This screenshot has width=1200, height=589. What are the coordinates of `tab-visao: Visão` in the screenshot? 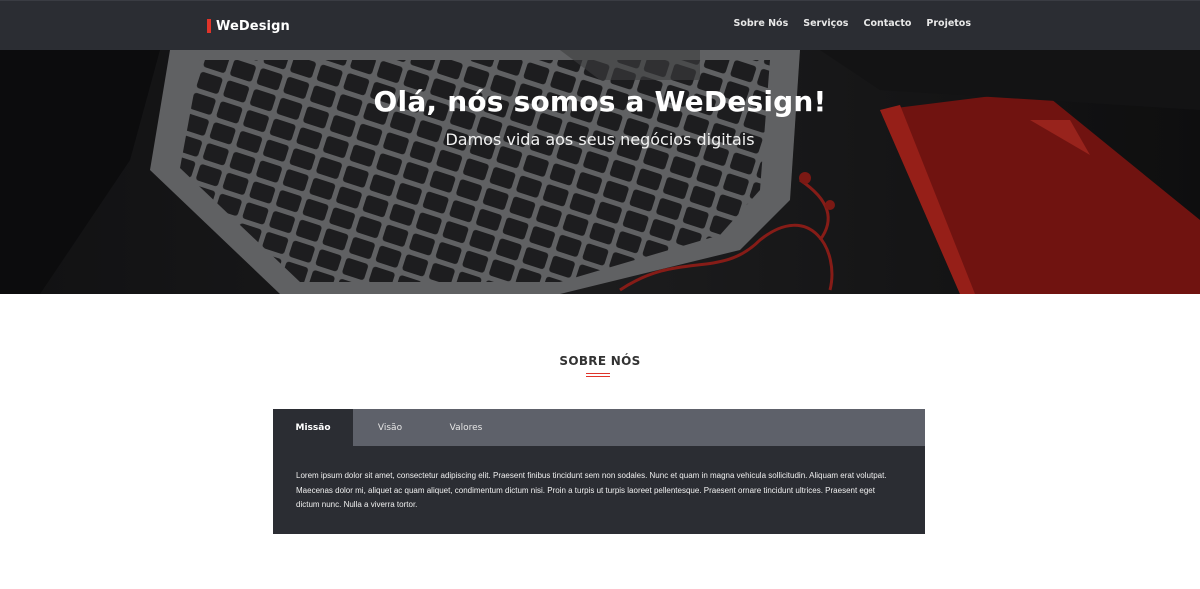 It's located at (390, 427).